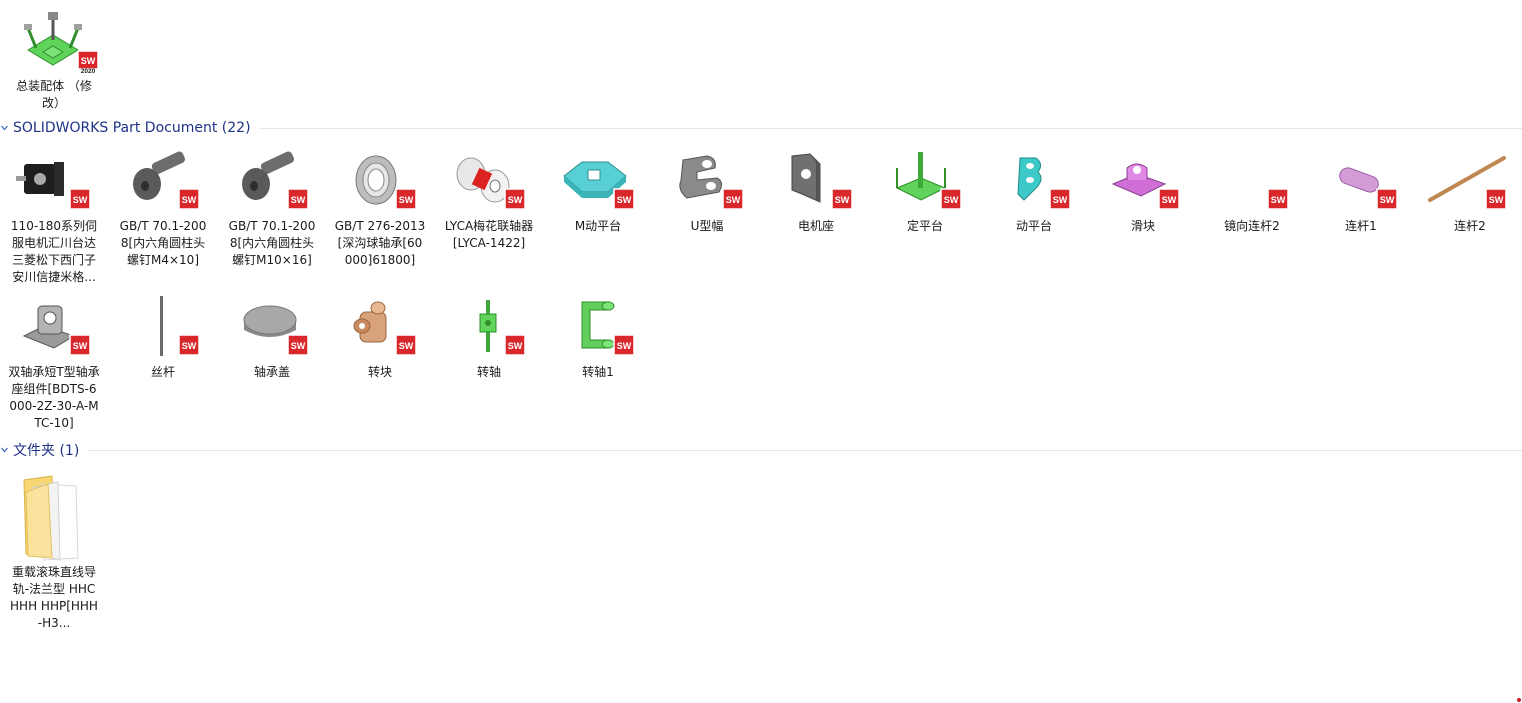  Describe the element at coordinates (46, 451) in the screenshot. I see `group-title: 文件夹 (1)` at that location.